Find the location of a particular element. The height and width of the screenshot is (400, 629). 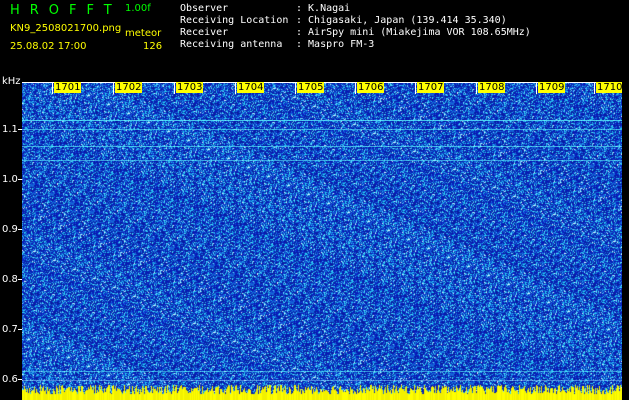

y-tick-label: 0.6 is located at coordinates (10, 379).